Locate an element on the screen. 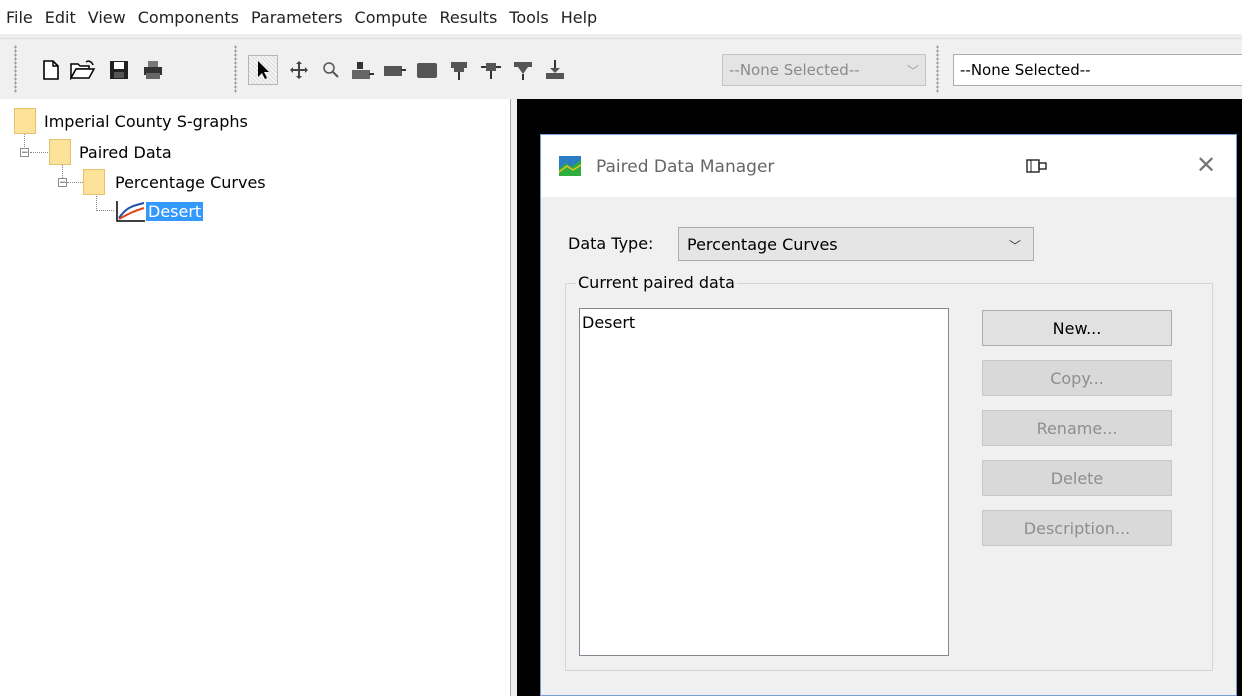  pan-tool-button is located at coordinates (299, 70).